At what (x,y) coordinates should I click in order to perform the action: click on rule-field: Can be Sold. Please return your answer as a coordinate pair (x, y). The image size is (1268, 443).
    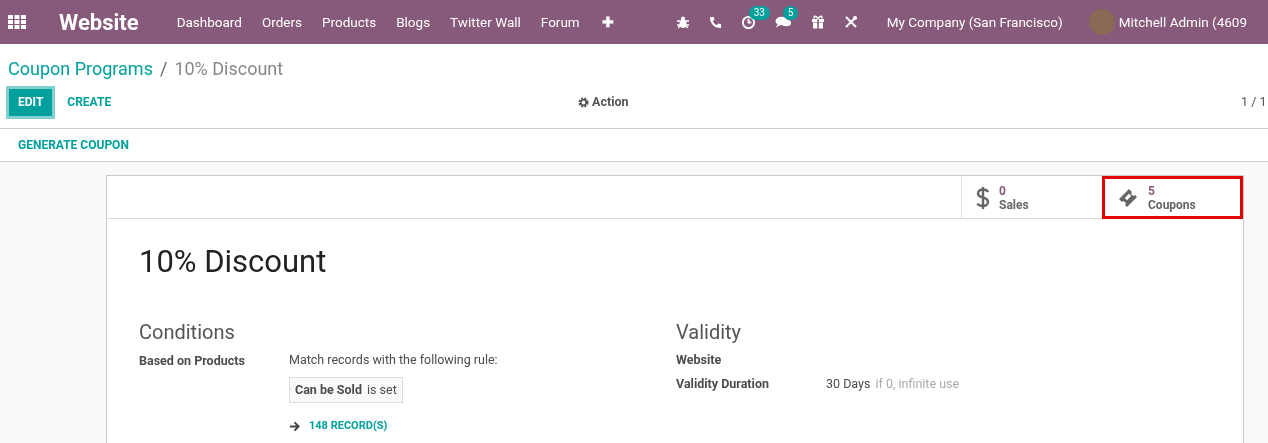
    Looking at the image, I should click on (328, 390).